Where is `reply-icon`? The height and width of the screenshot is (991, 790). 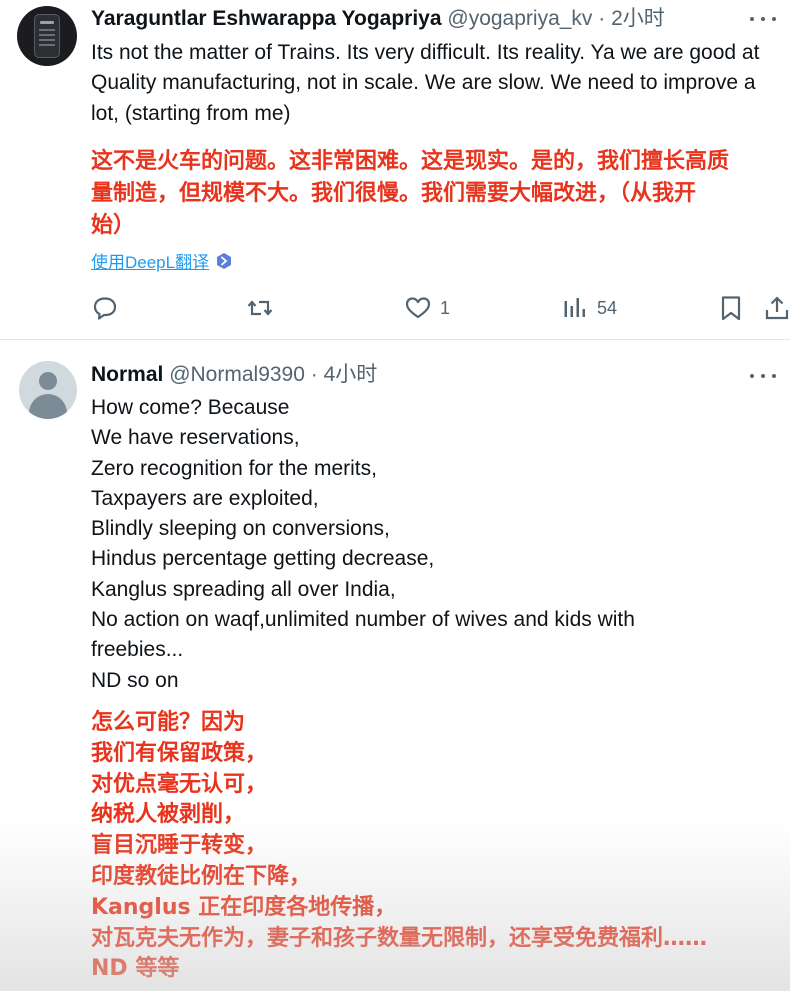 reply-icon is located at coordinates (105, 308).